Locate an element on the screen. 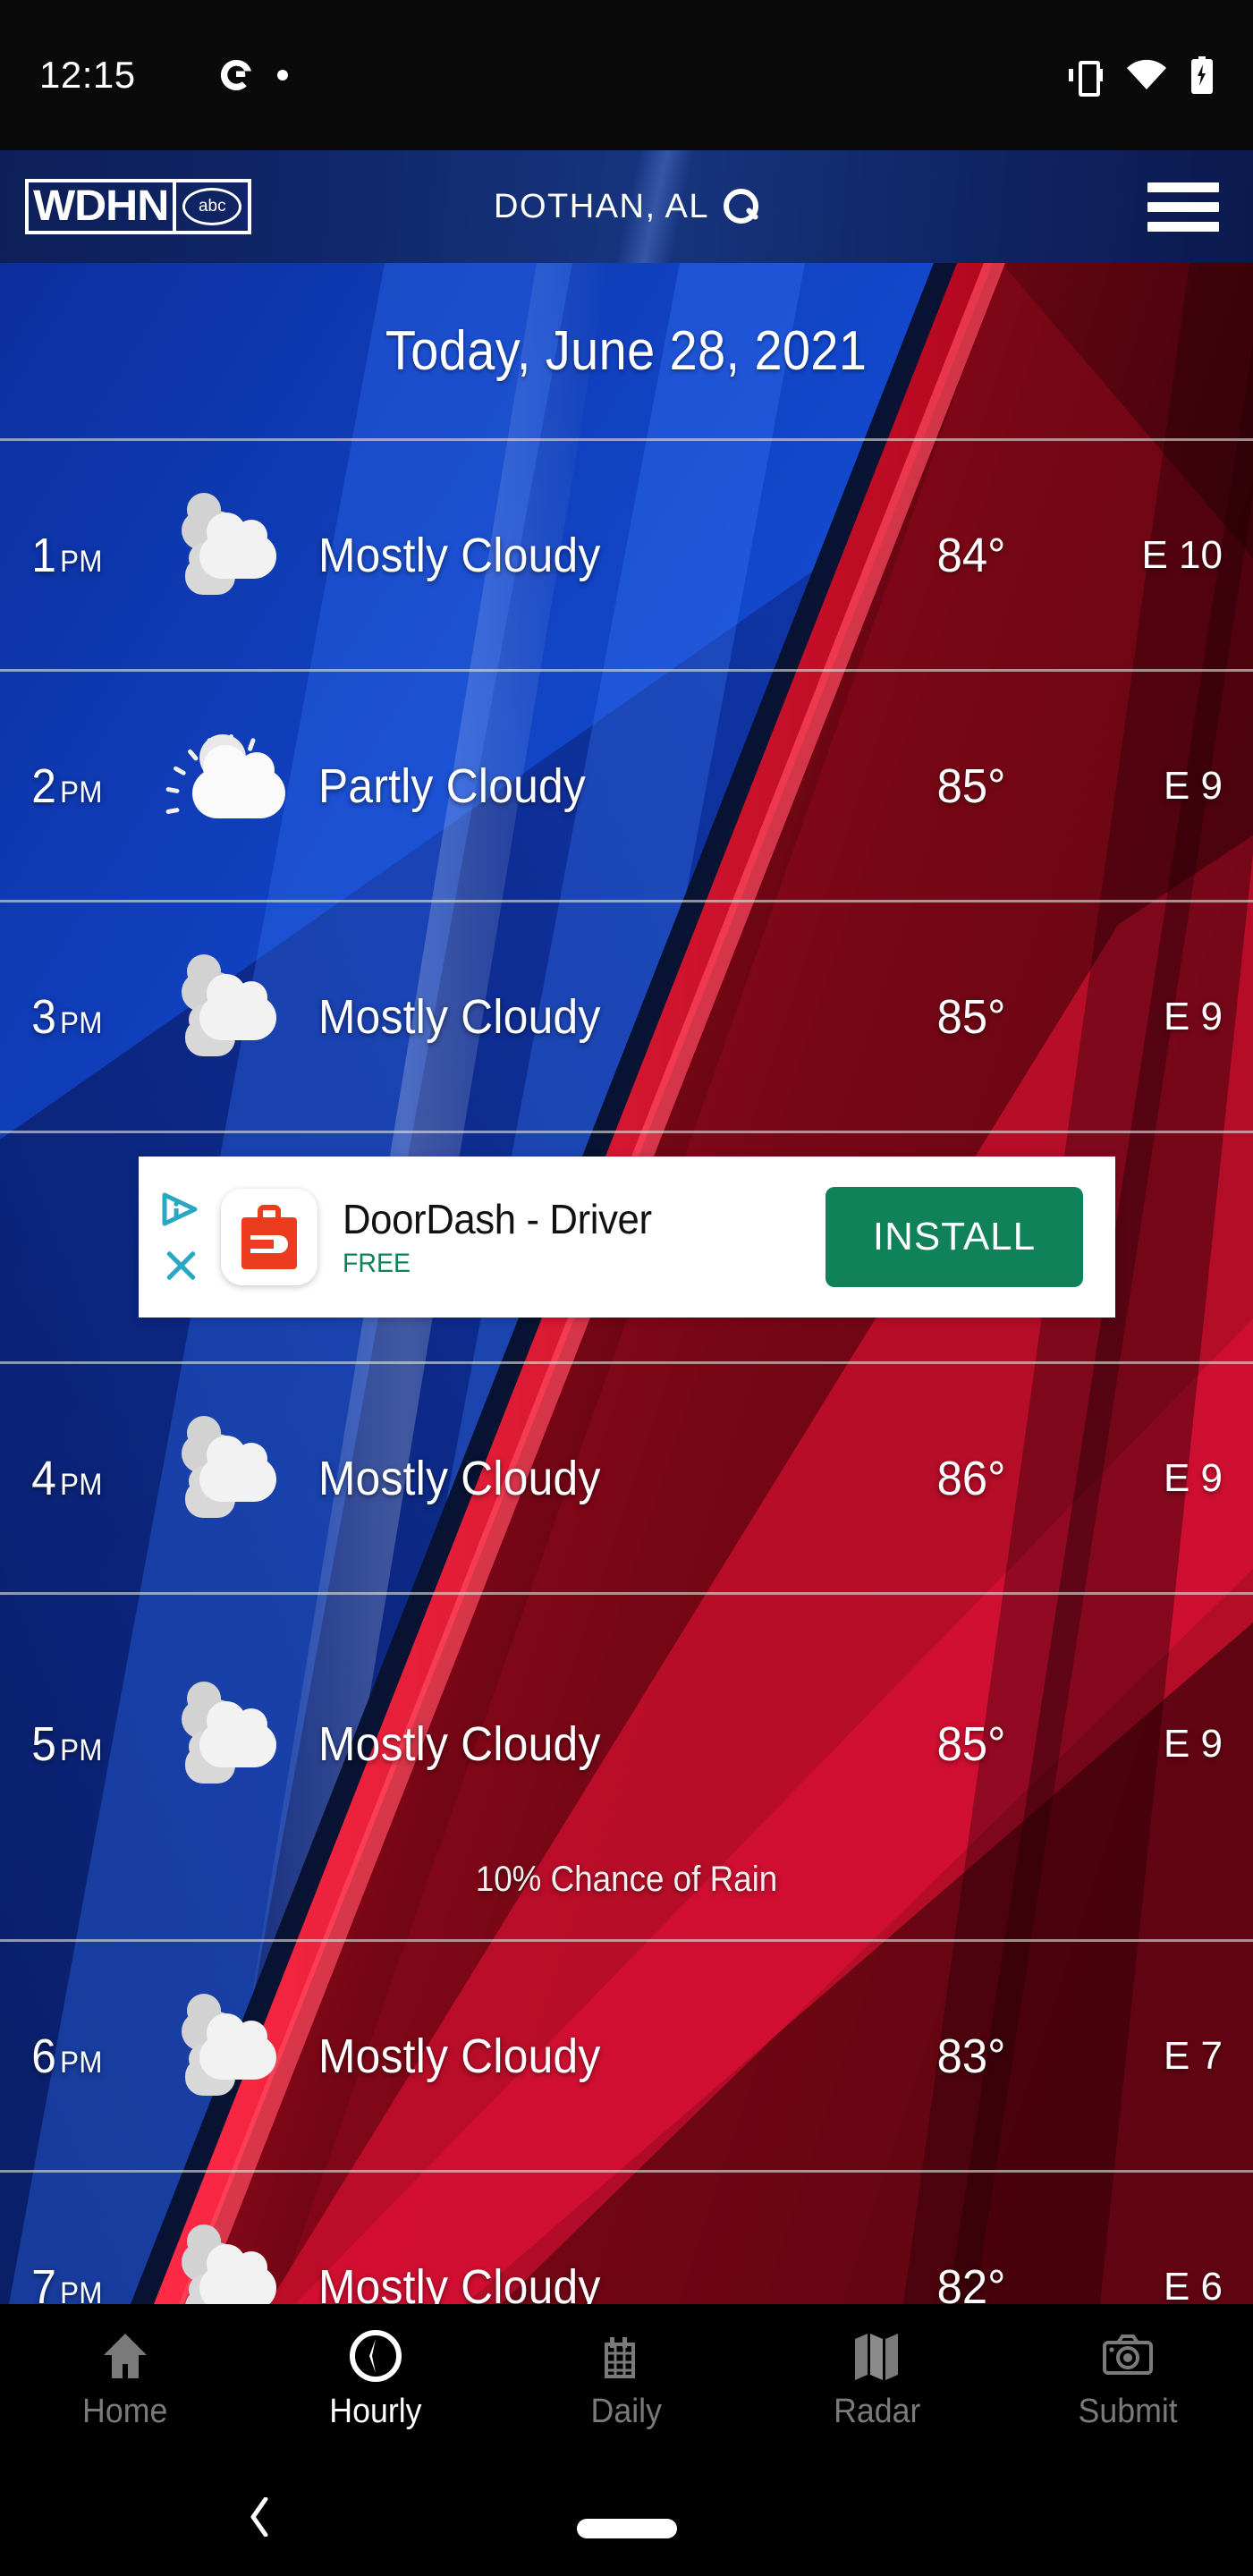 This screenshot has height=2576, width=1253. row-temperature: 86° is located at coordinates (971, 1478).